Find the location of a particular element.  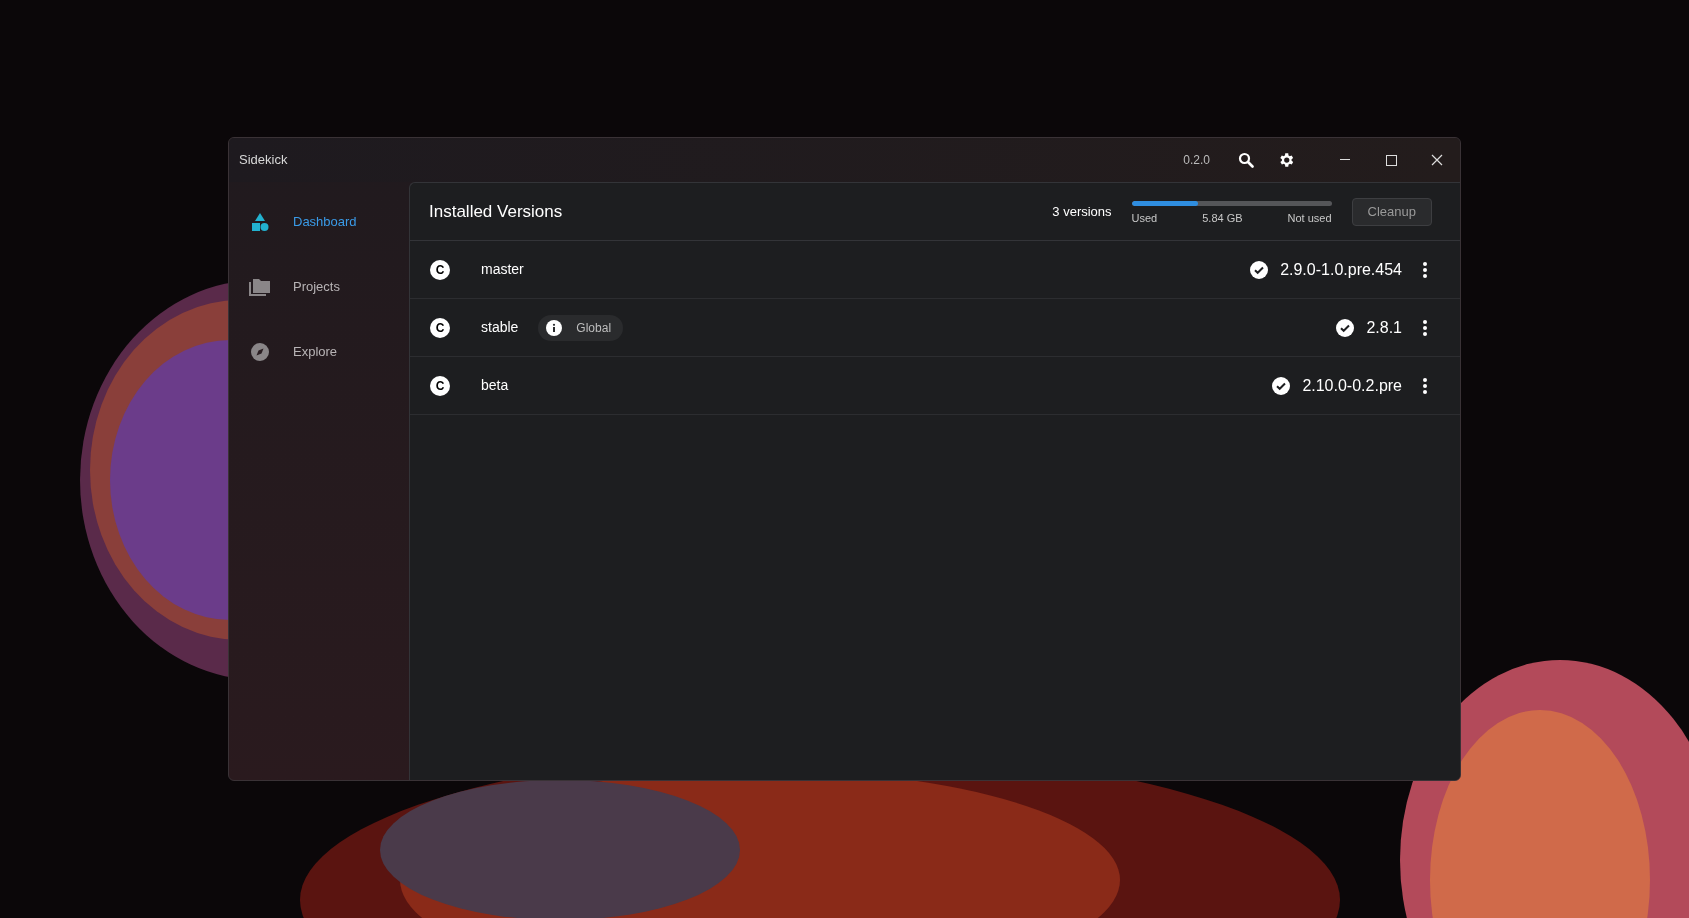

not-used-label: Not used is located at coordinates (1309, 218).